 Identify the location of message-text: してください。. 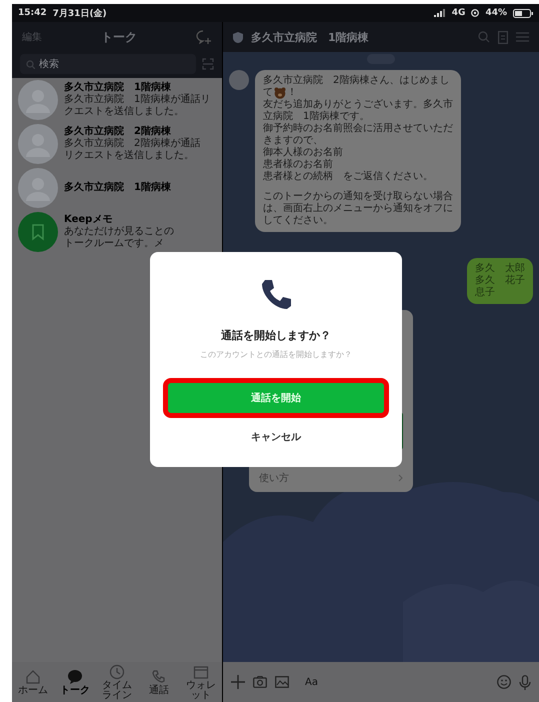
(298, 221).